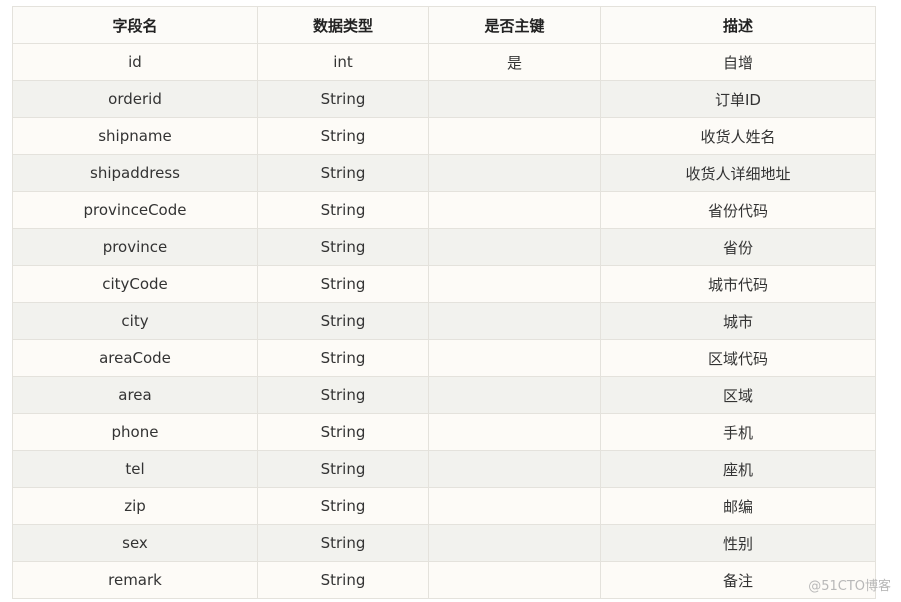  Describe the element at coordinates (135, 395) in the screenshot. I see `cell-field-name: area` at that location.